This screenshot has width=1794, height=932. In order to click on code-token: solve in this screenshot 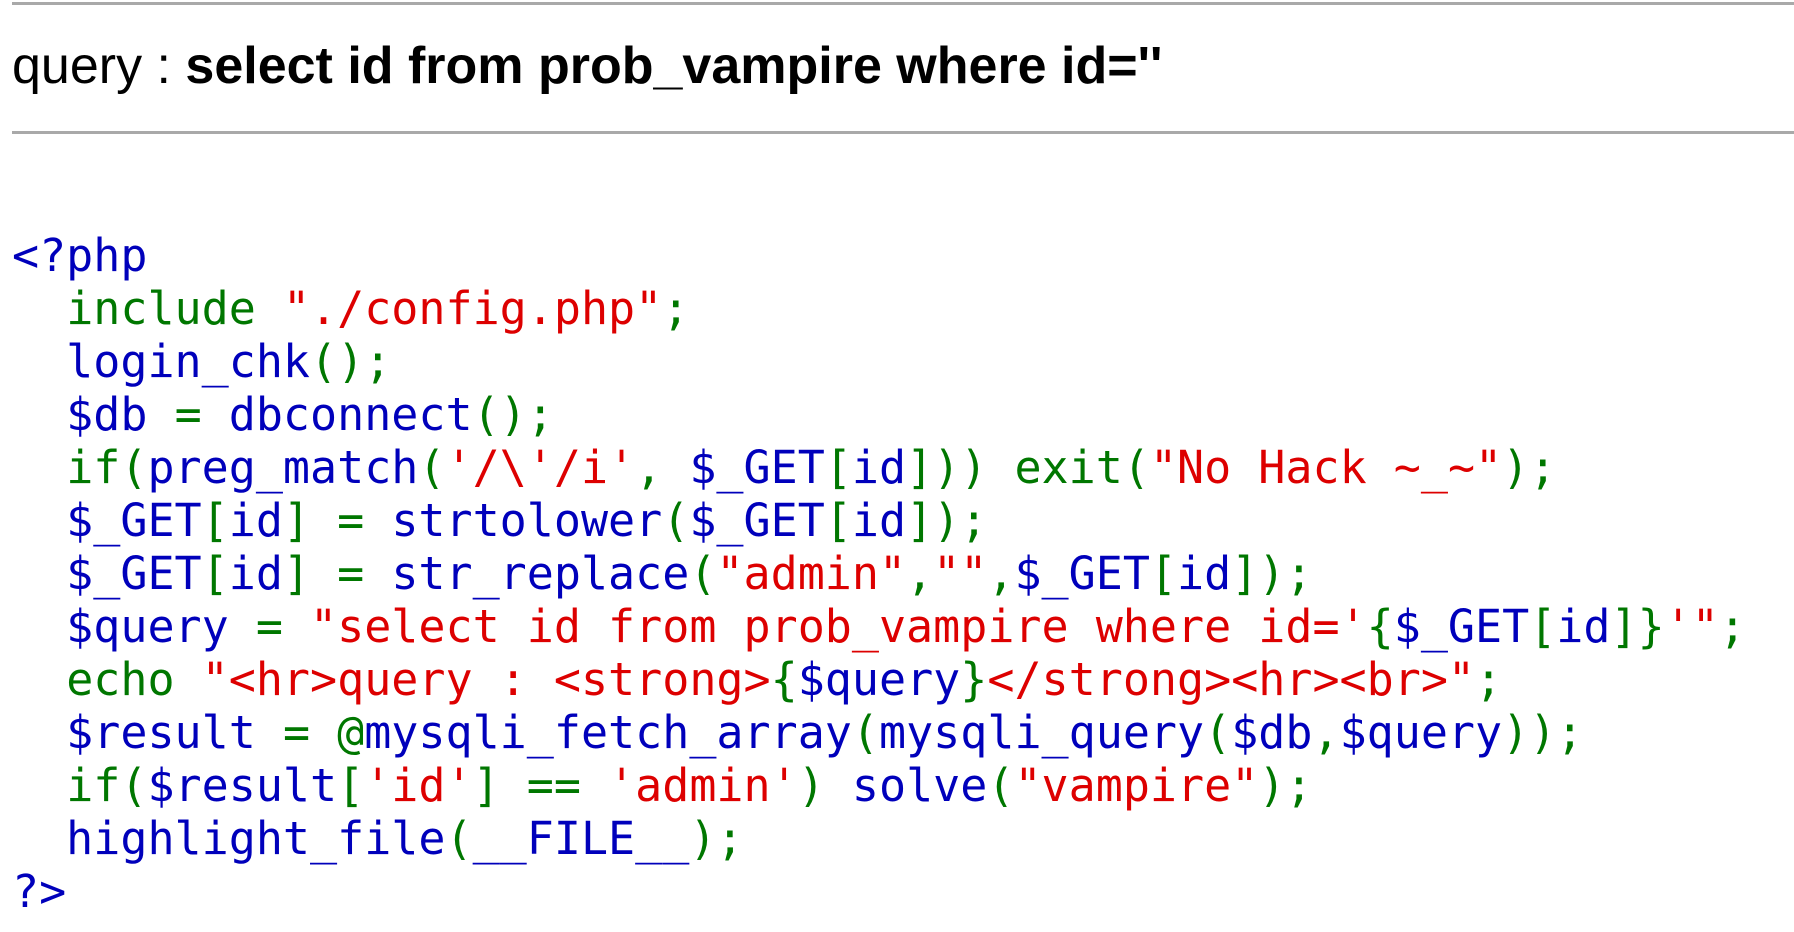, I will do `click(919, 785)`.